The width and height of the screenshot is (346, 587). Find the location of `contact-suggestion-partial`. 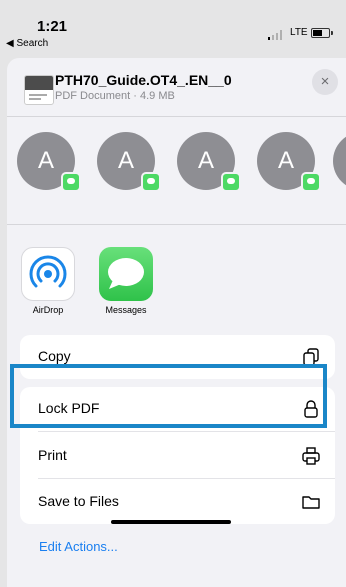

contact-suggestion-partial is located at coordinates (339, 161).